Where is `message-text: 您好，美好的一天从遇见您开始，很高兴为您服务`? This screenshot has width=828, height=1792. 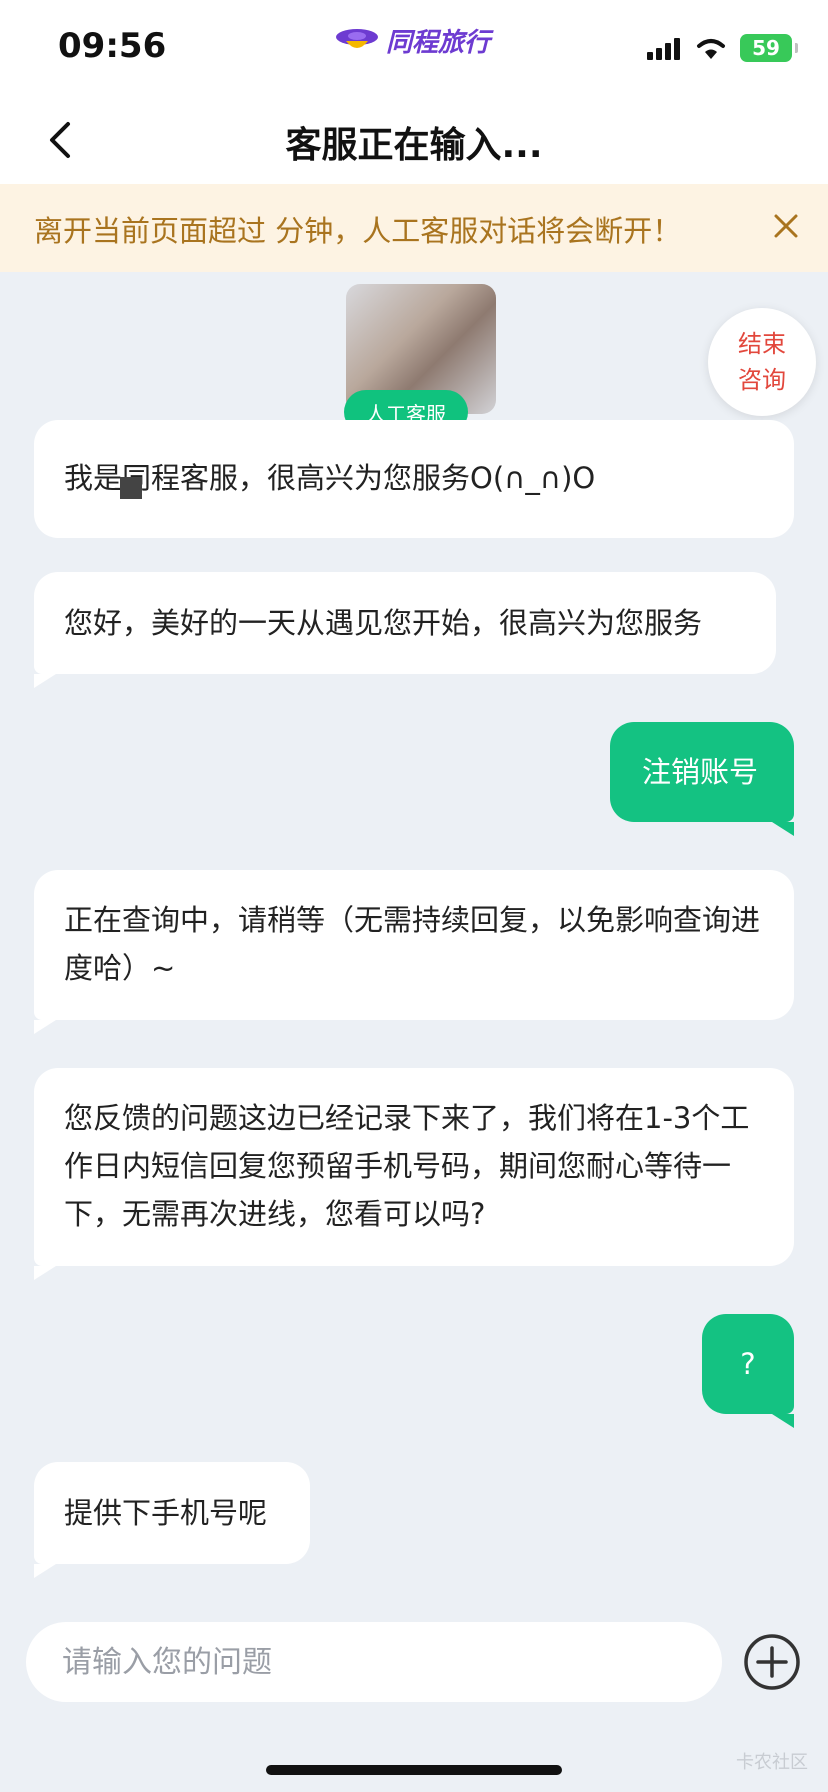
message-text: 您好，美好的一天从遇见您开始，很高兴为您服务 is located at coordinates (383, 623).